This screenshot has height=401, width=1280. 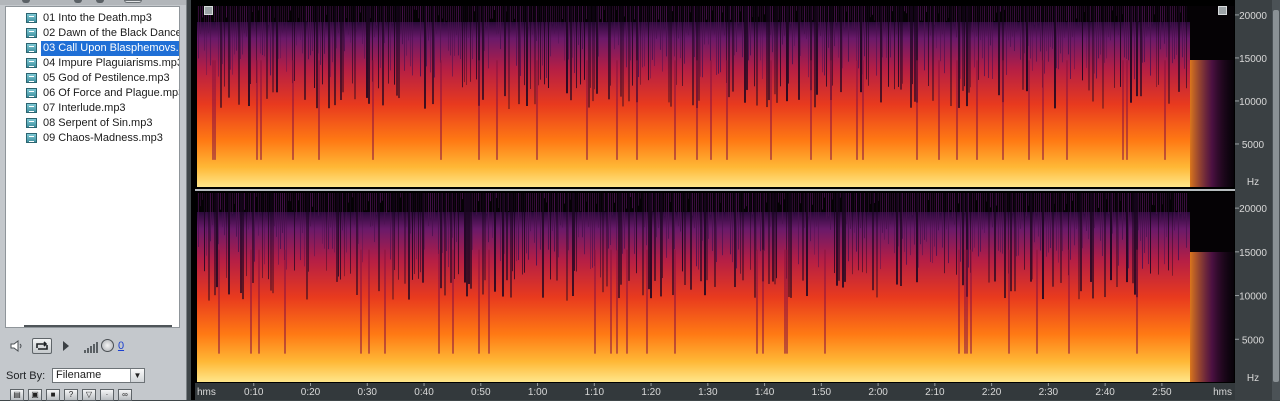 What do you see at coordinates (208, 10) in the screenshot?
I see `zoom-corner-left` at bounding box center [208, 10].